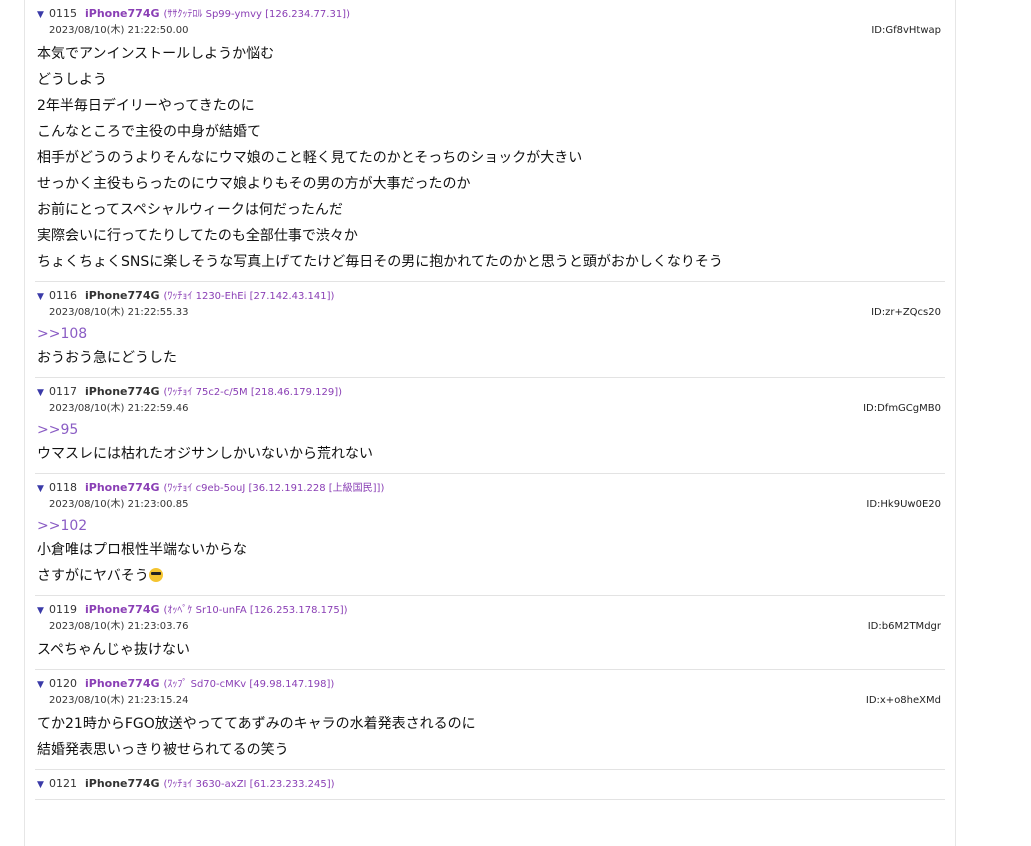 The height and width of the screenshot is (846, 1031). Describe the element at coordinates (197, 236) in the screenshot. I see `post-line-text: 実際会いに行ってたりしてたのも全部仕事で渋々か` at that location.